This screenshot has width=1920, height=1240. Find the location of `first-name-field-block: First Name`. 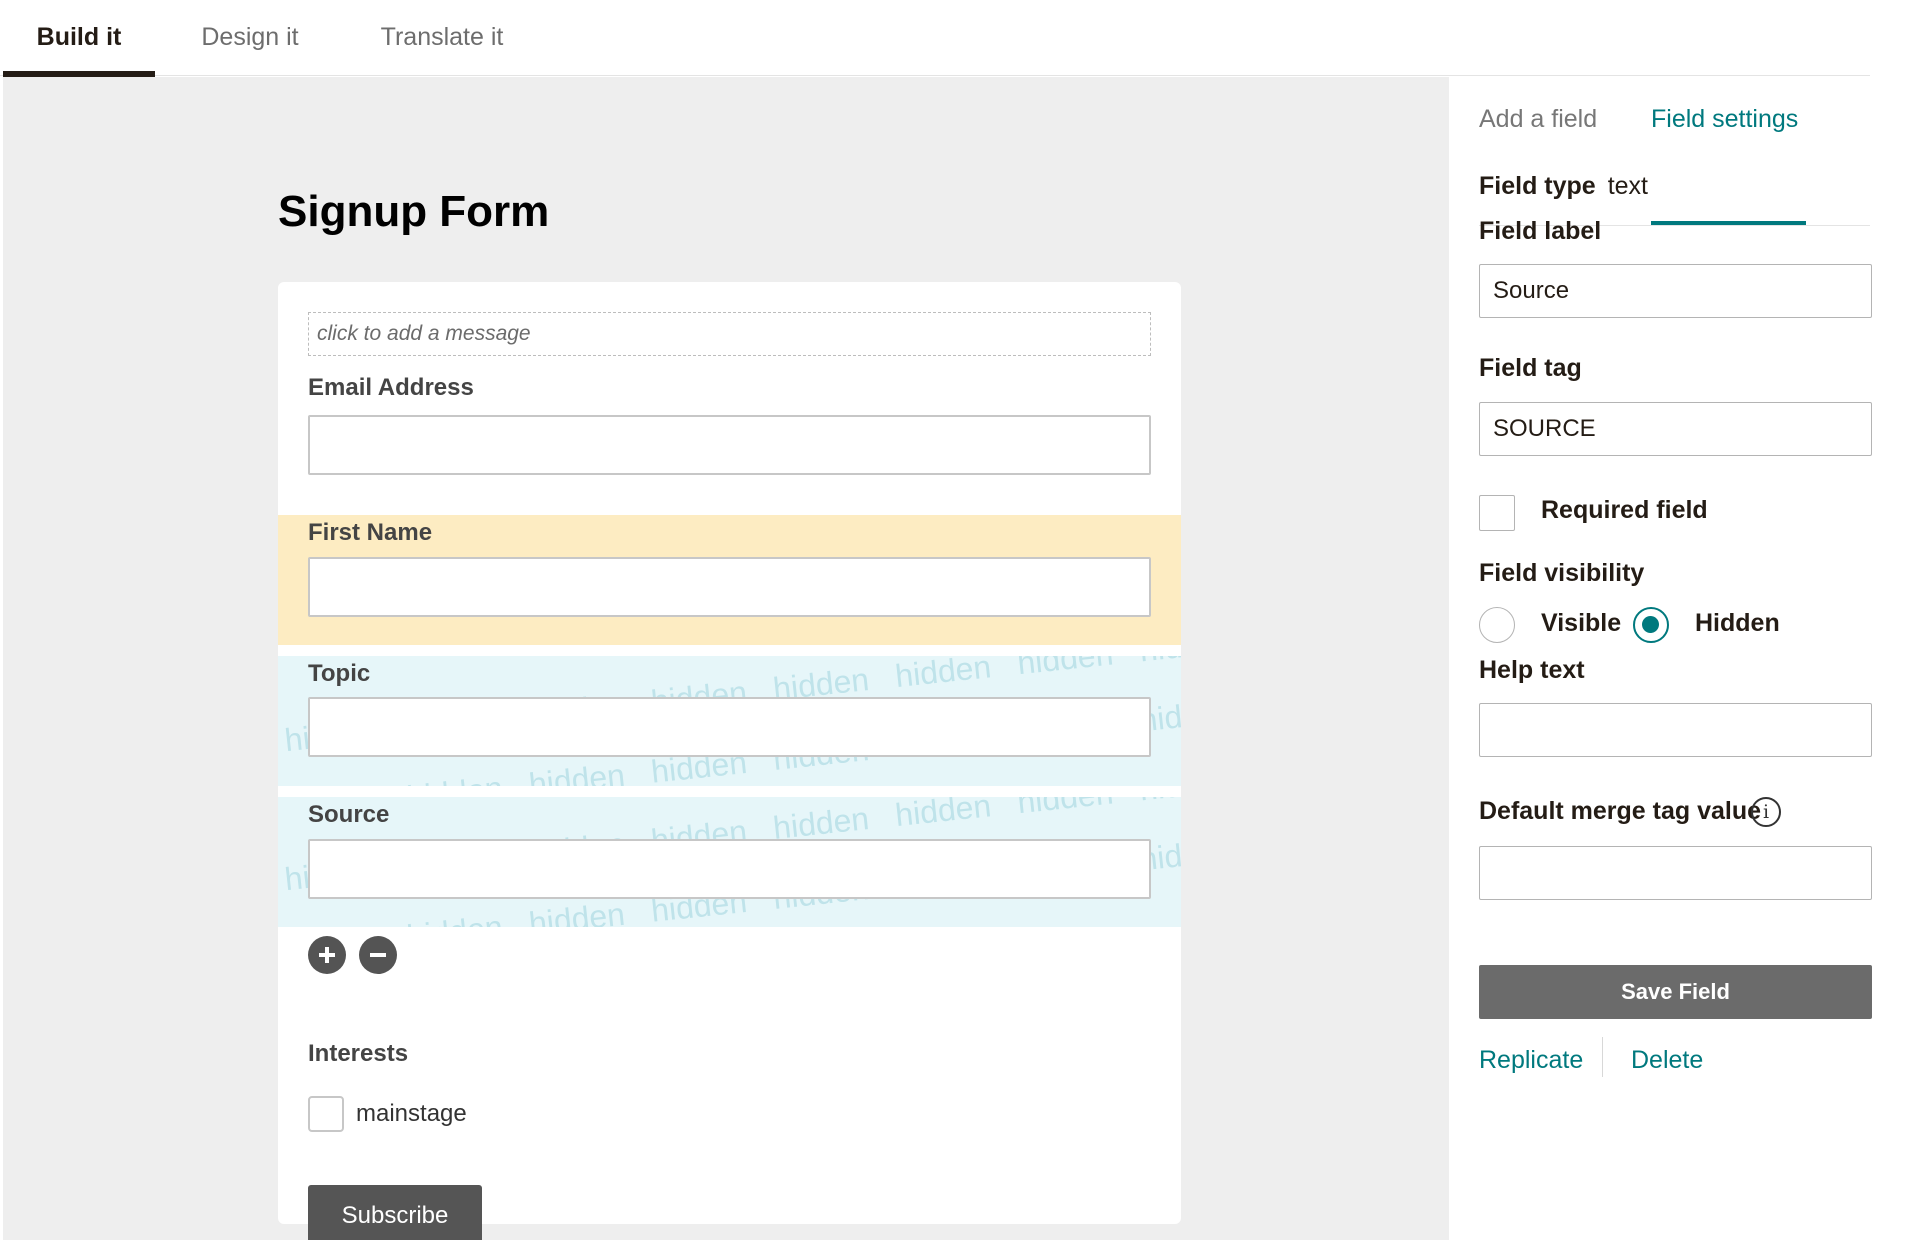

first-name-field-block: First Name is located at coordinates (729, 580).